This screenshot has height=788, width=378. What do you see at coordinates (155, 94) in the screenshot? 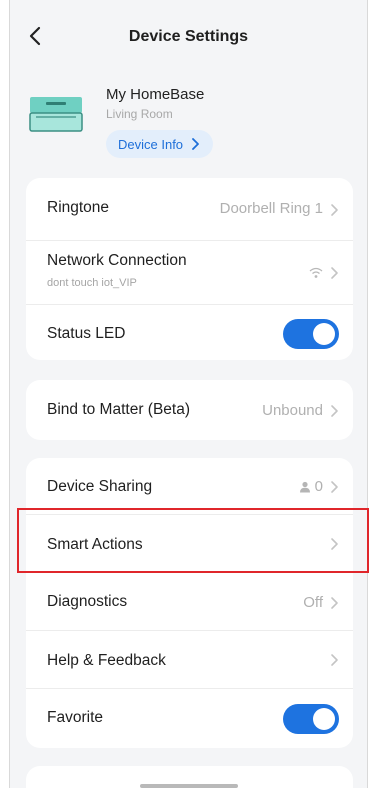
I see `device-name: My HomeBase` at bounding box center [155, 94].